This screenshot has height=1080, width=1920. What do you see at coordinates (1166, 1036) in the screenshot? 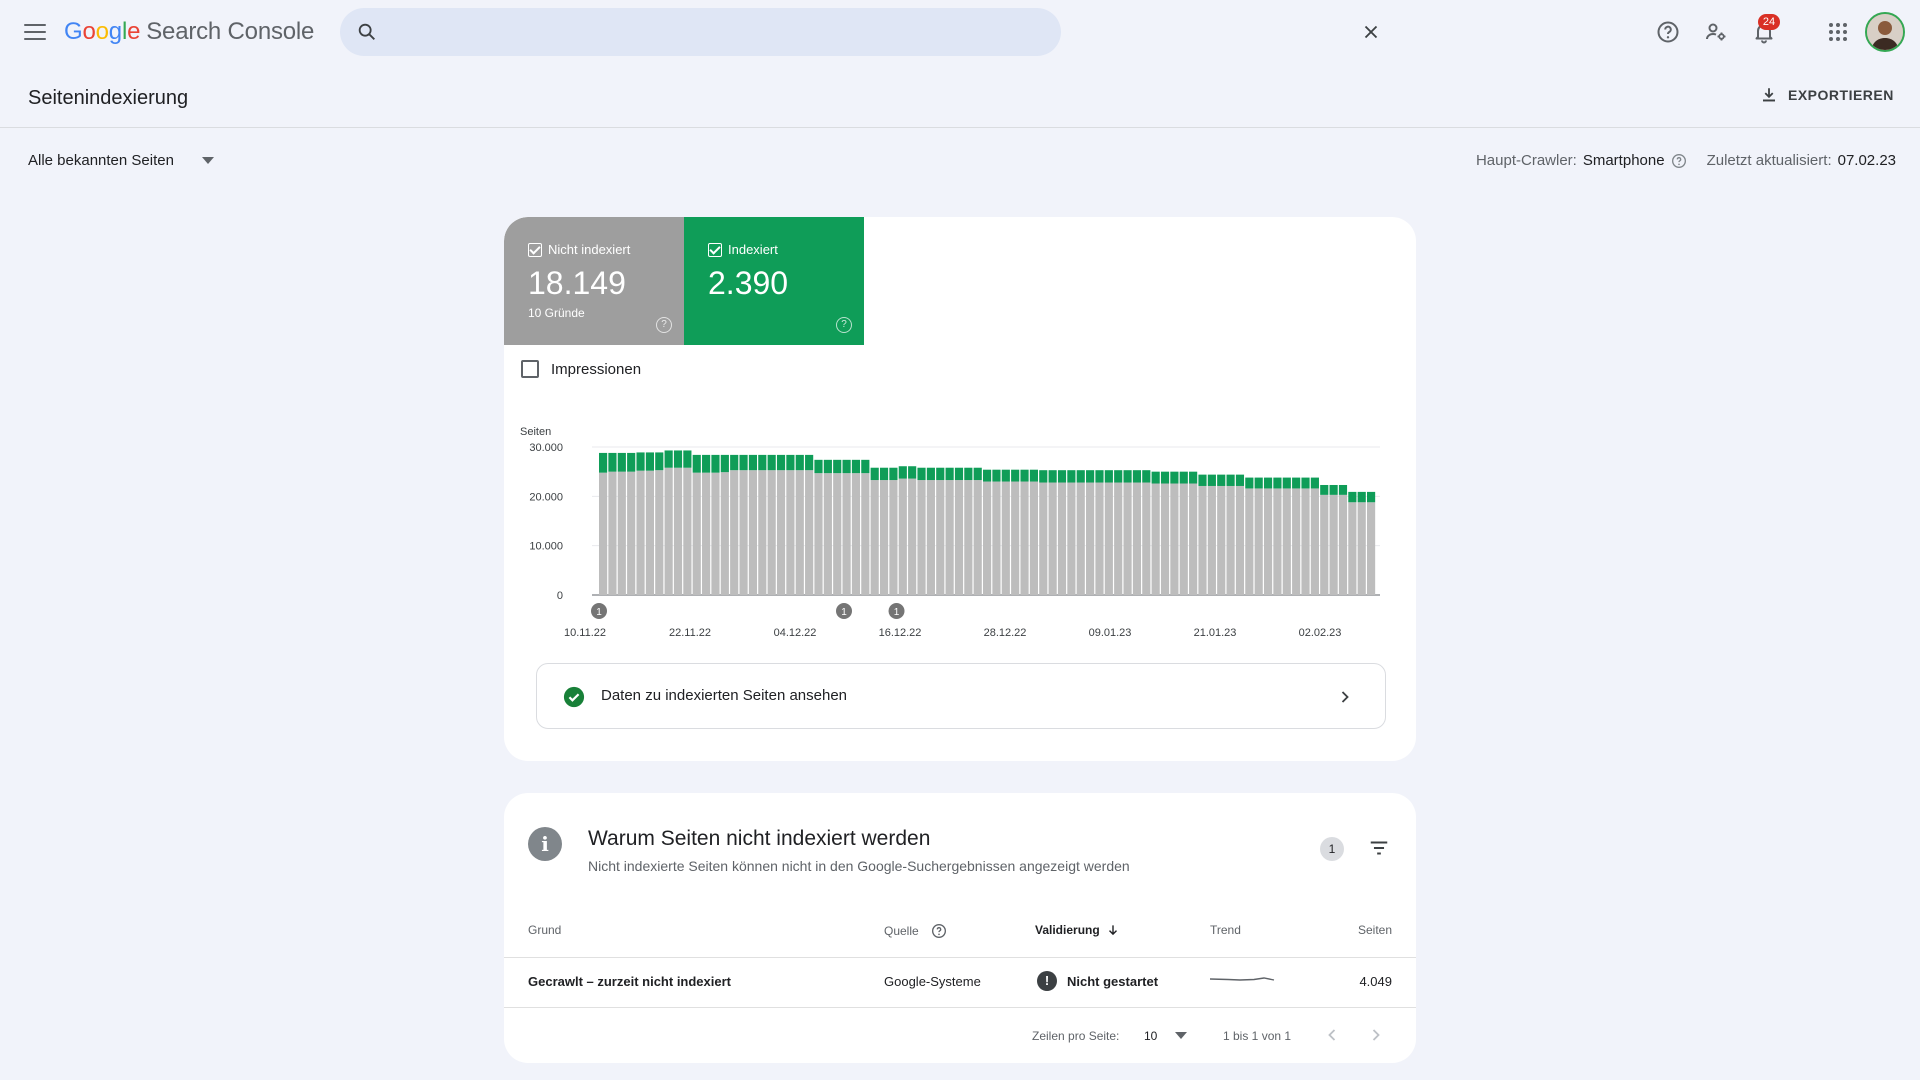
I see `rows-per-page-select: 10` at bounding box center [1166, 1036].